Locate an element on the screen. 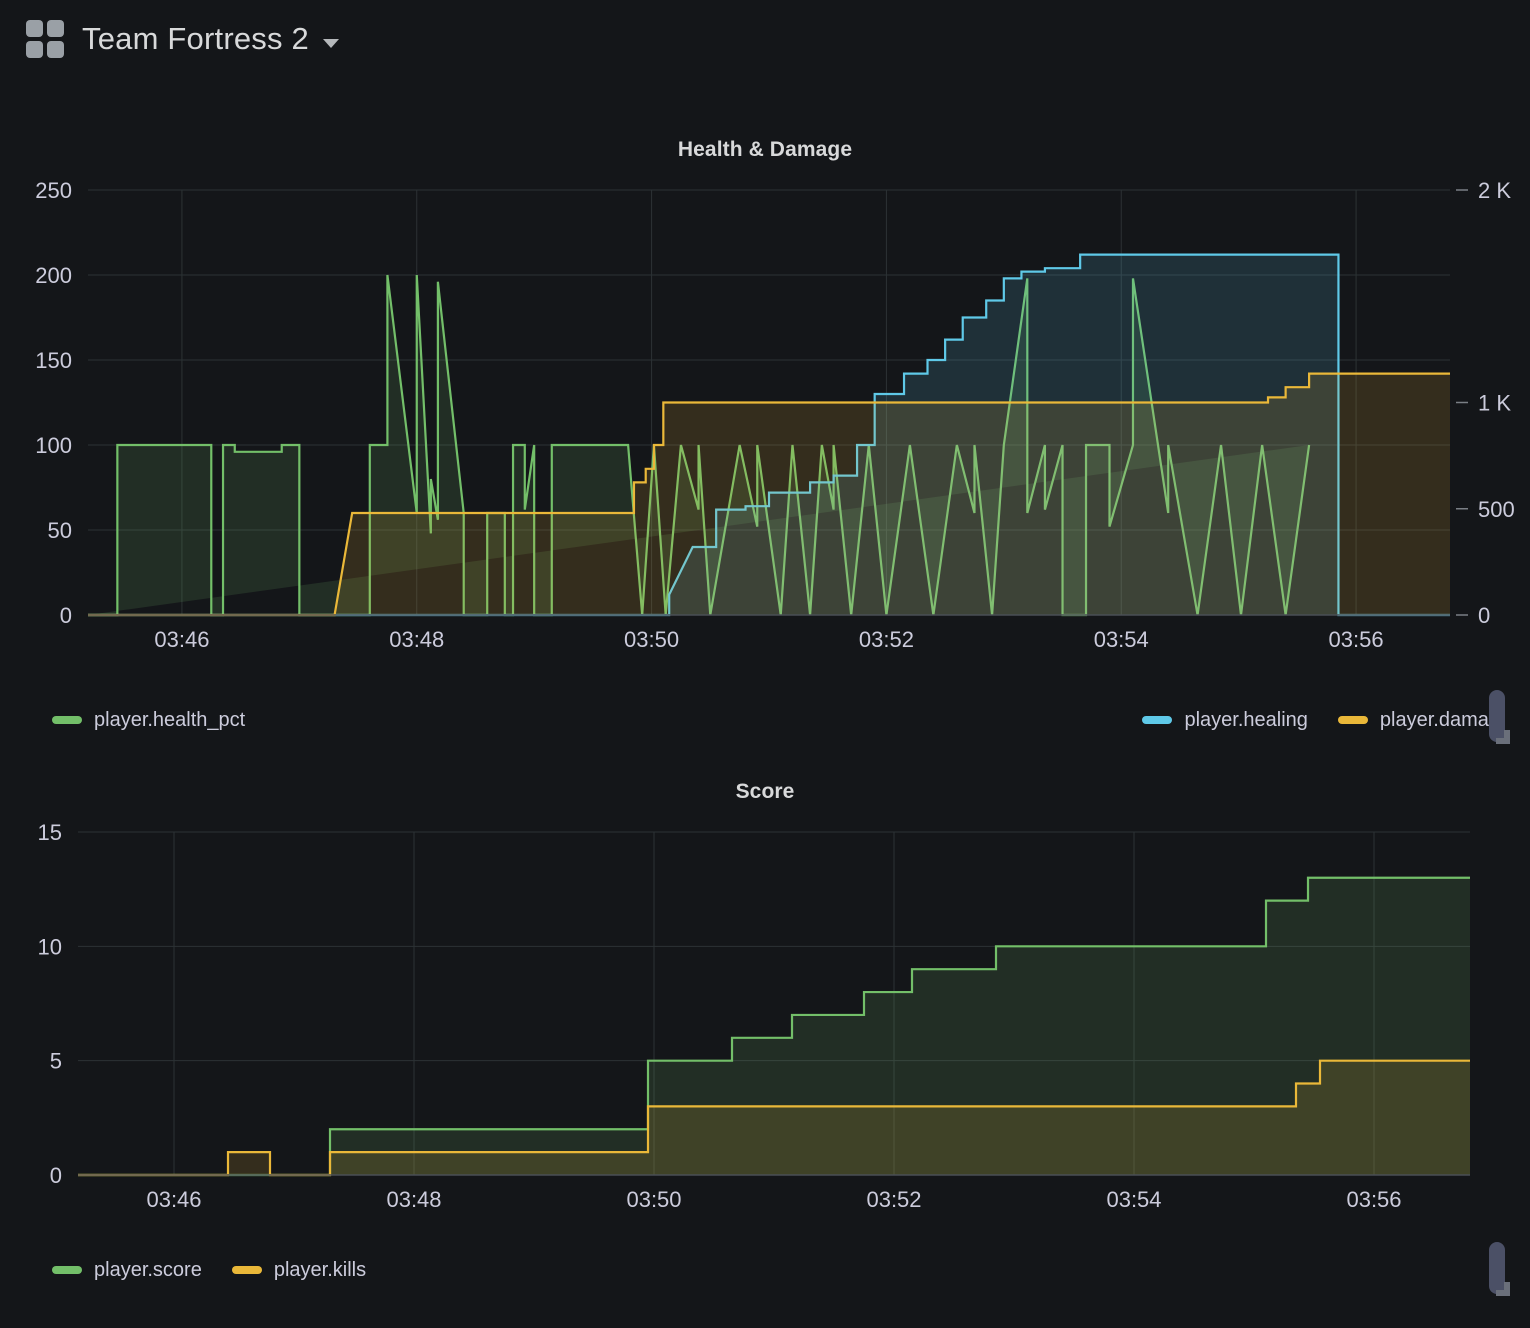 This screenshot has width=1530, height=1328. y-axis-tick-label: 250 is located at coordinates (53, 190).